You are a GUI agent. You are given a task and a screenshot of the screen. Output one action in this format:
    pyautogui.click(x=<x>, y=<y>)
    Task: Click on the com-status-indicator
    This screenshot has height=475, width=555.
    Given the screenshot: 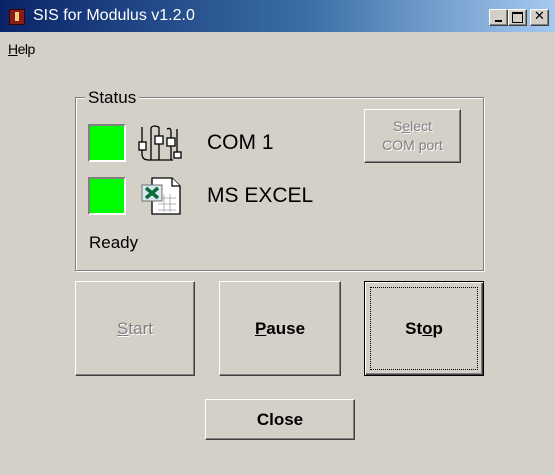 What is the action you would take?
    pyautogui.click(x=107, y=143)
    